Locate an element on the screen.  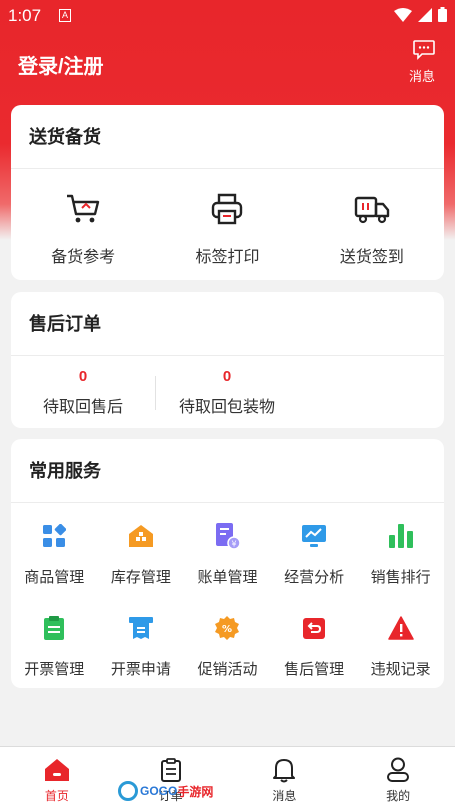
analytics-monitor-icon is located at coordinates (314, 536).